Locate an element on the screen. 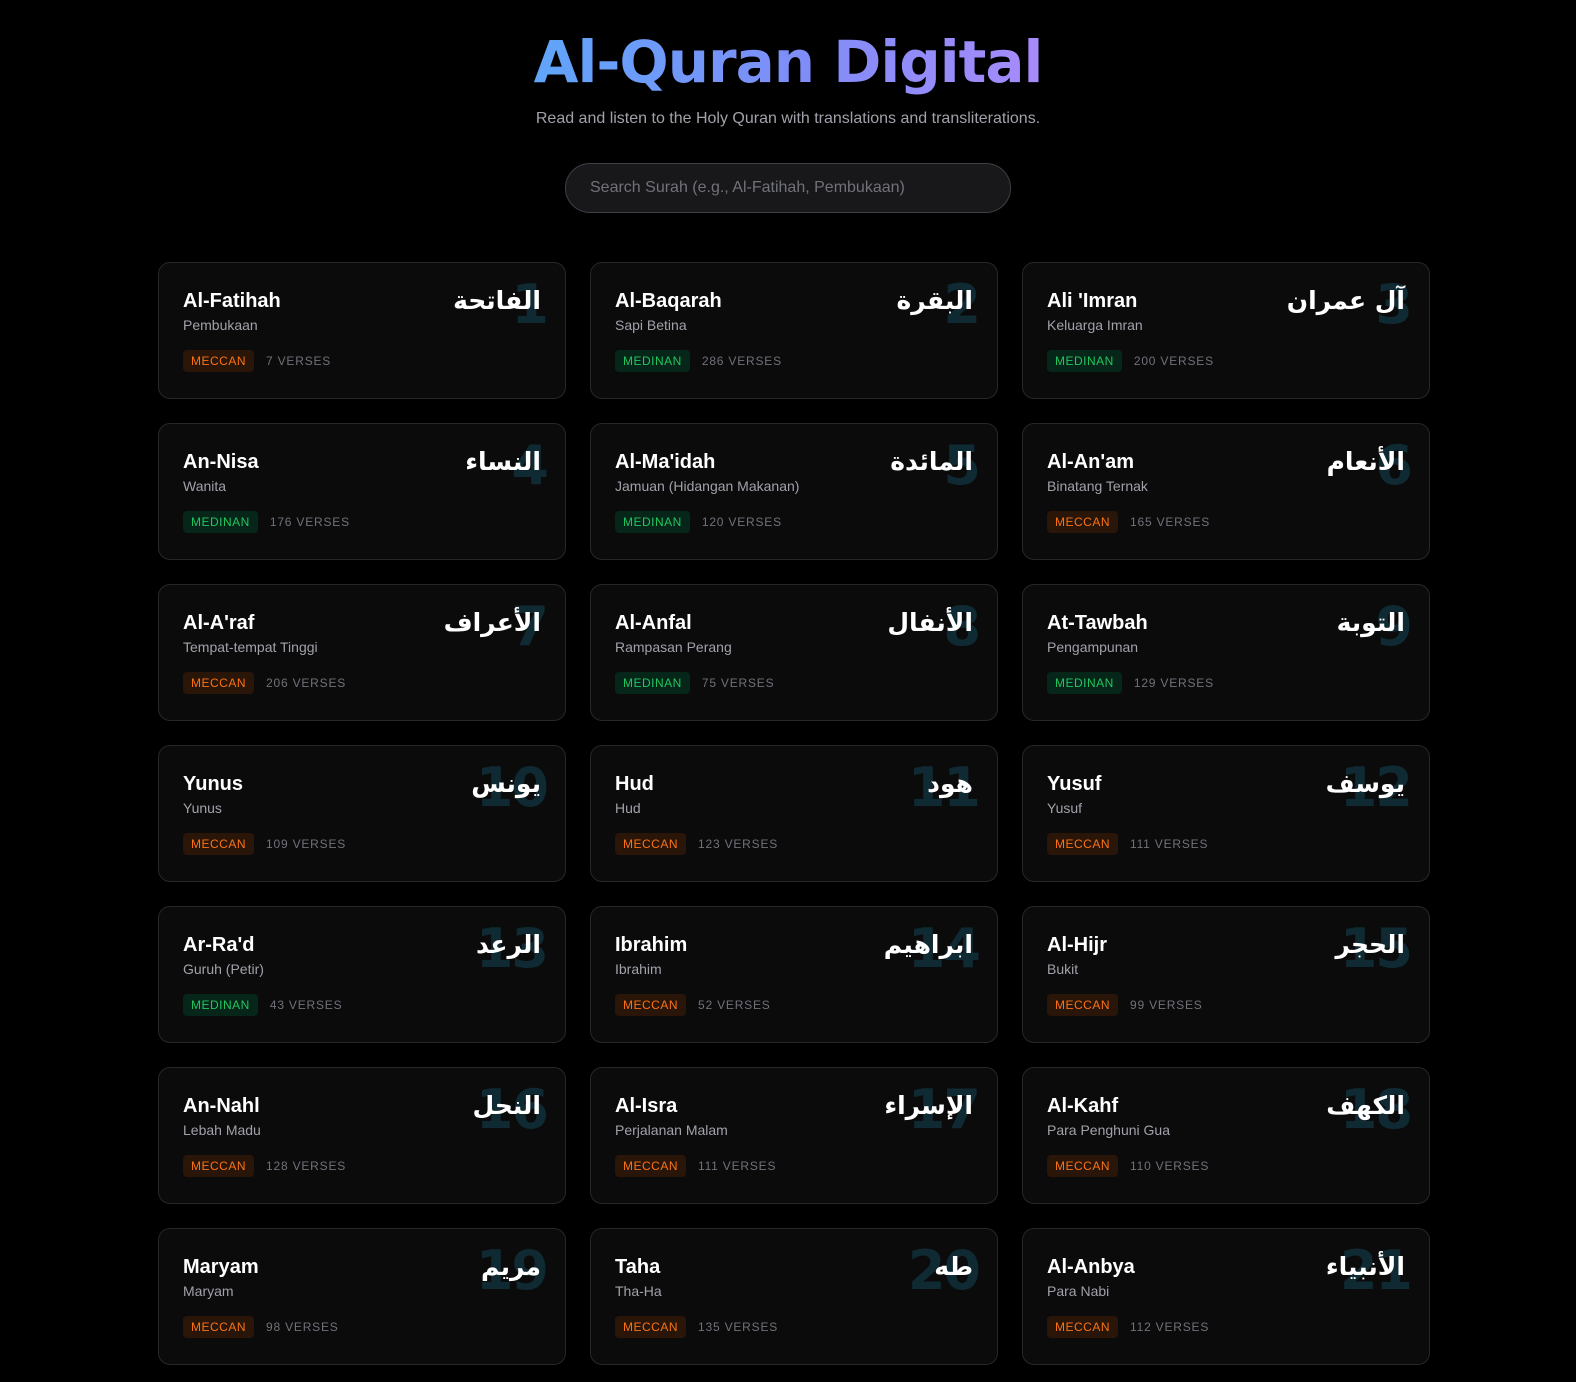 The width and height of the screenshot is (1576, 1382). surah-meta: MECCAN 110 VERSES is located at coordinates (1128, 1166).